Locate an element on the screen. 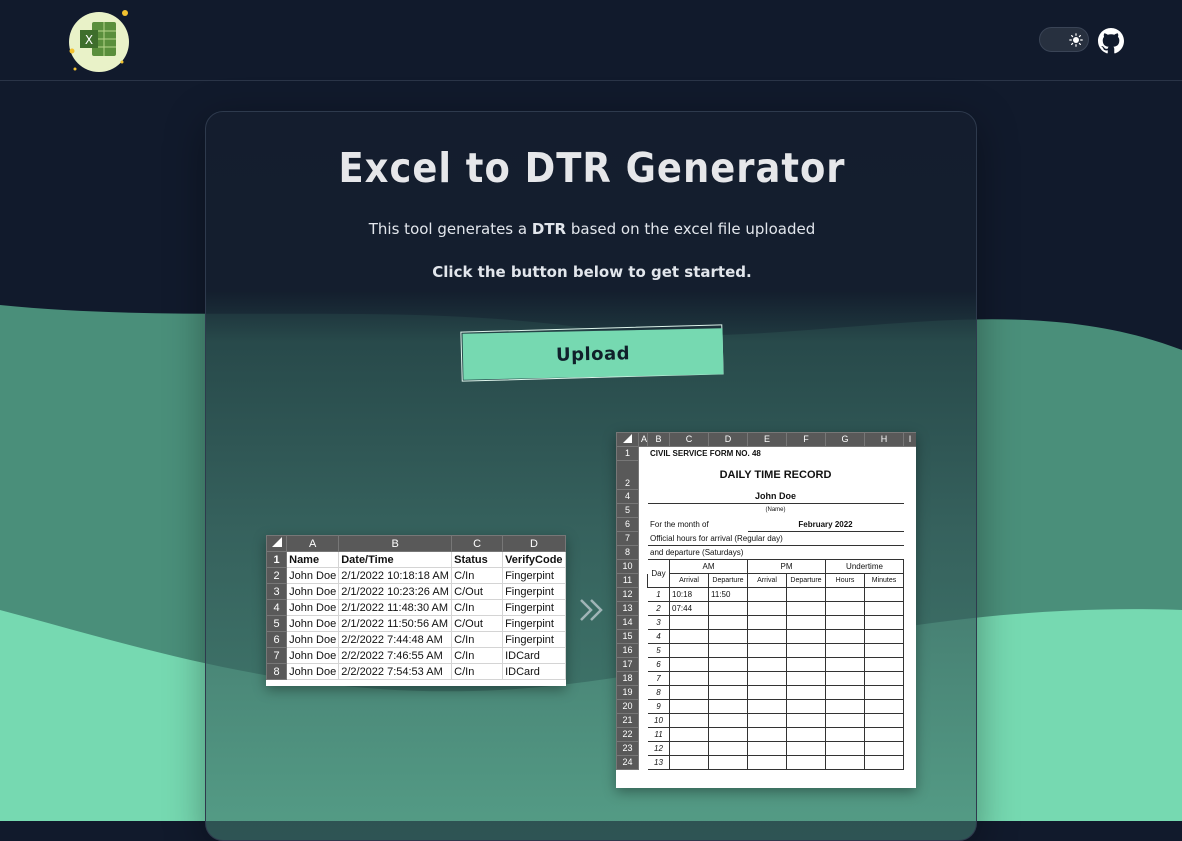 The image size is (1182, 841). github-icon is located at coordinates (1111, 41).